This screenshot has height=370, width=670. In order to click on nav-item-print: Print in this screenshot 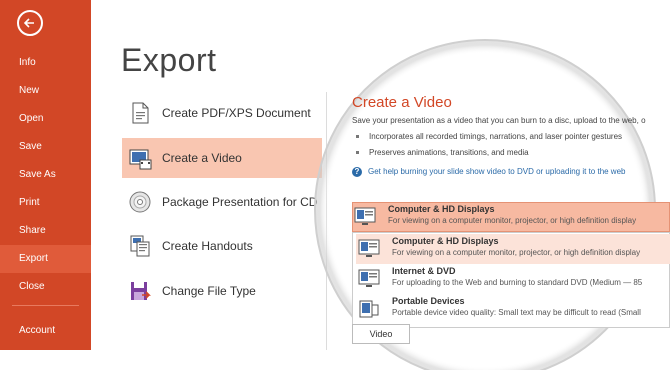, I will do `click(45, 203)`.